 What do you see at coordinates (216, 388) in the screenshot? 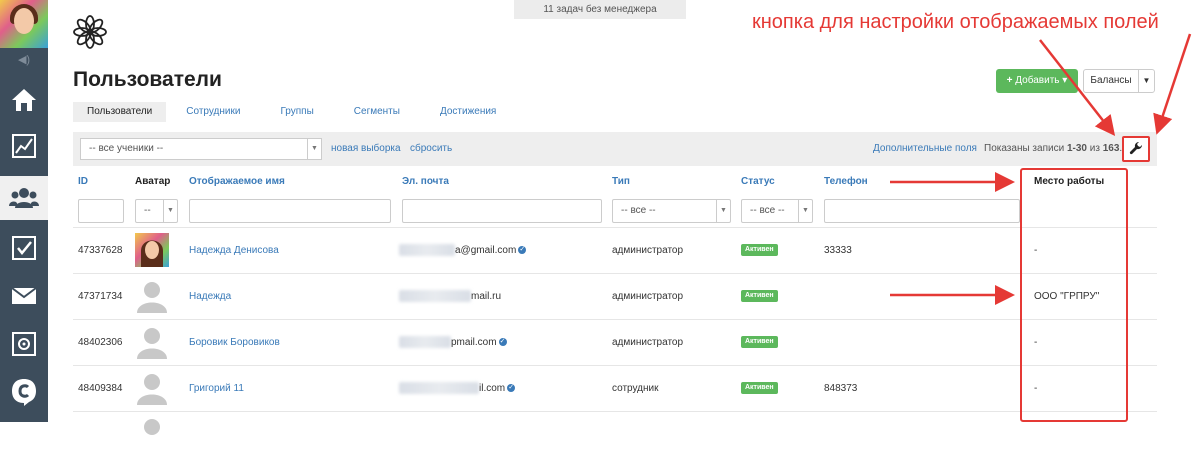
I see `user-name-link: Григорий 11` at bounding box center [216, 388].